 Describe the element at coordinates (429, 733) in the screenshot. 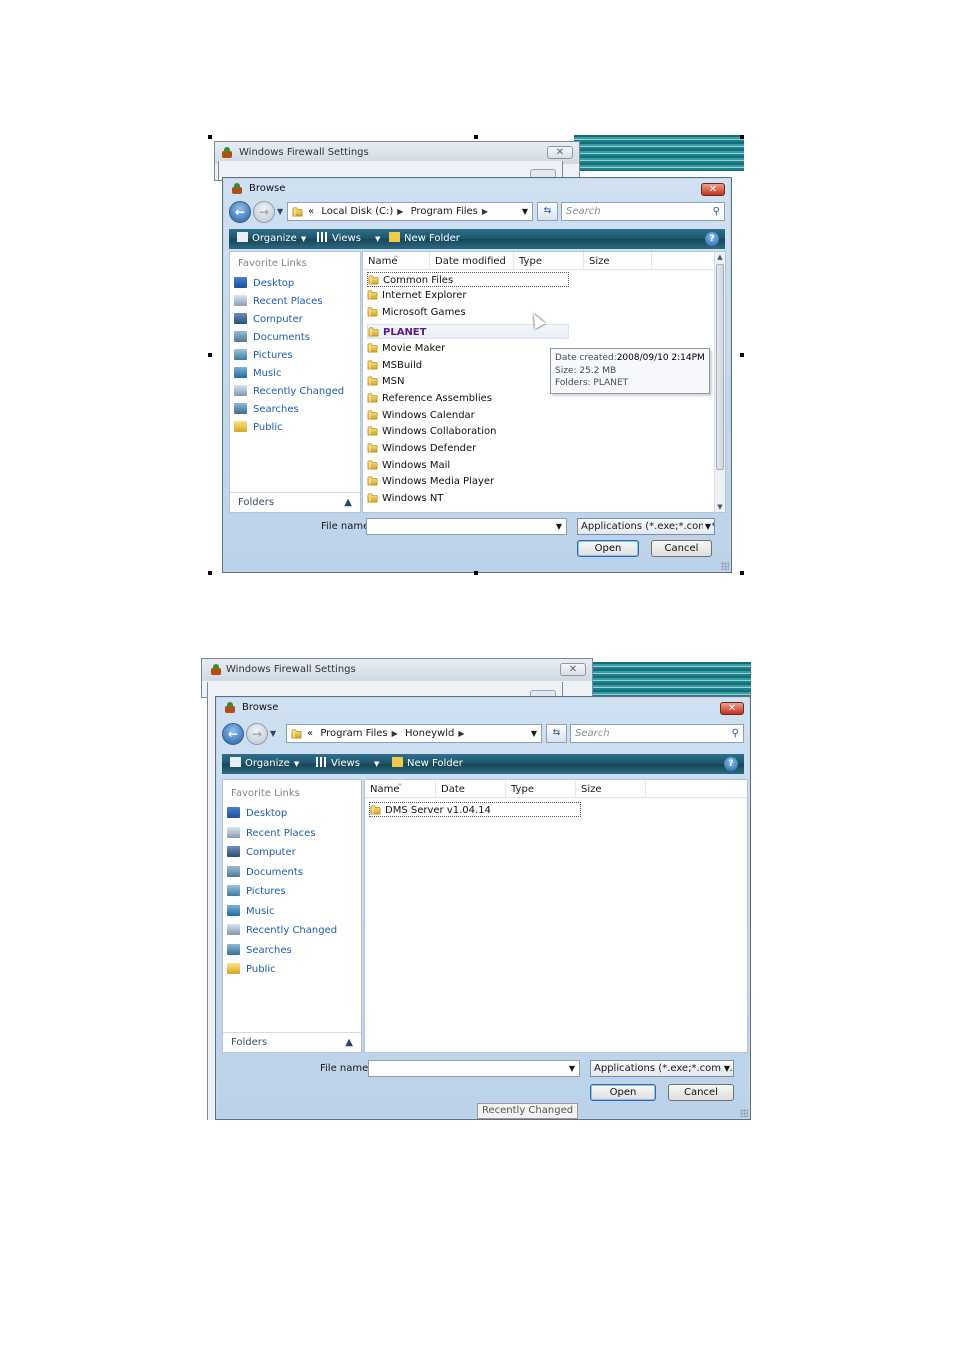

I see `breadcrumb-honeywld: Honeywld` at that location.